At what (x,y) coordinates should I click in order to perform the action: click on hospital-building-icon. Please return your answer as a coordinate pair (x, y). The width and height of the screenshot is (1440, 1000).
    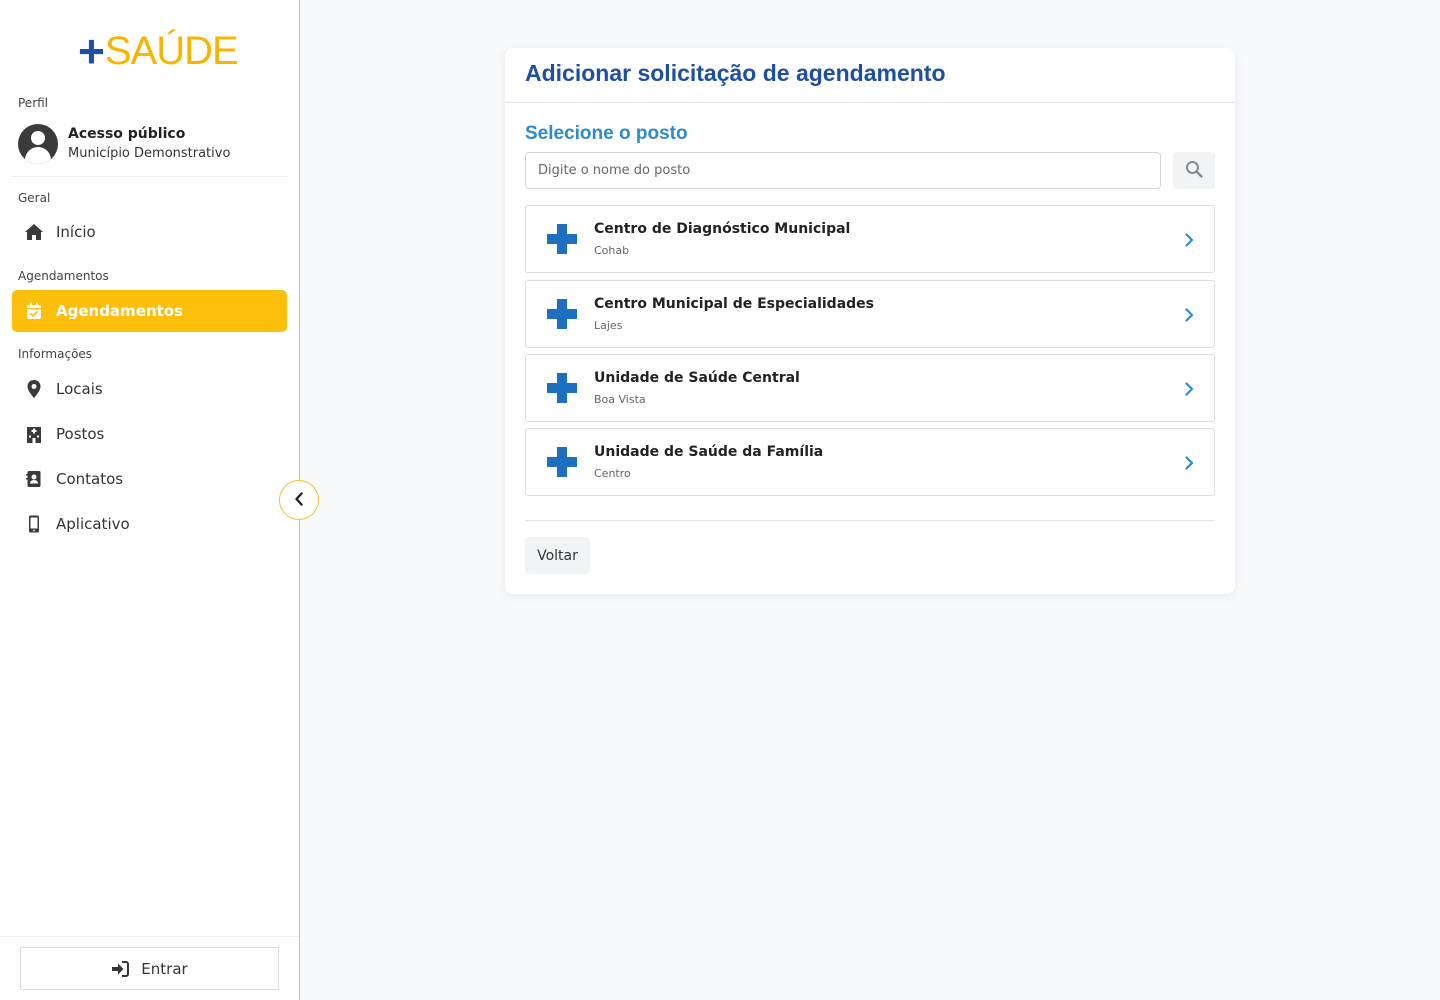
    Looking at the image, I should click on (34, 434).